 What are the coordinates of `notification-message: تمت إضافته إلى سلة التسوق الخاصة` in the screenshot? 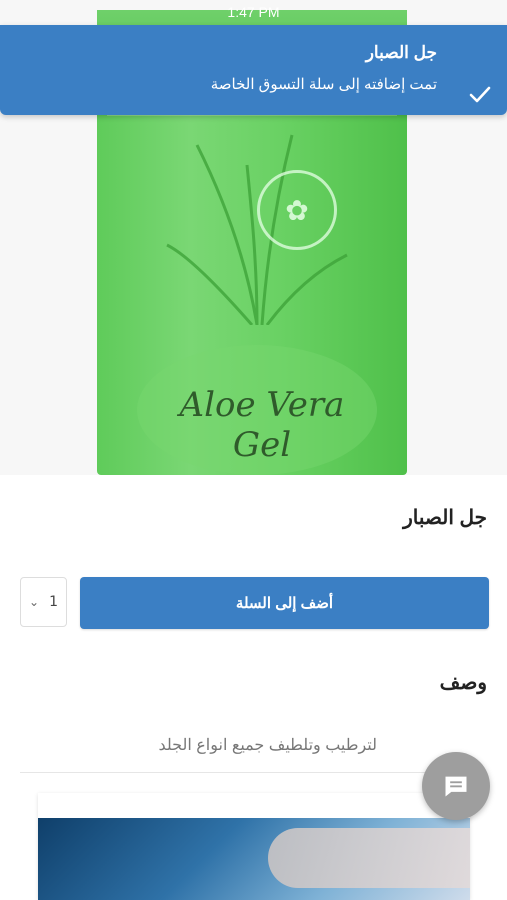 It's located at (323, 84).